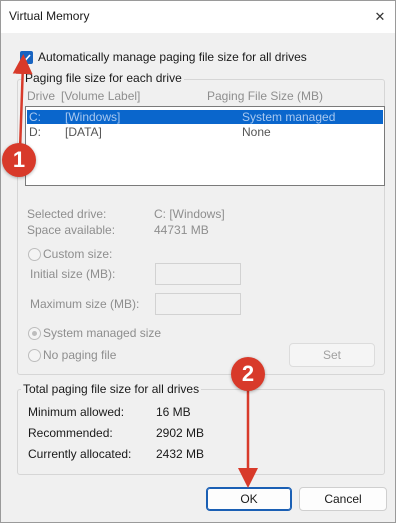 This screenshot has width=396, height=523. Describe the element at coordinates (256, 132) in the screenshot. I see `drive-paging-size: None` at that location.